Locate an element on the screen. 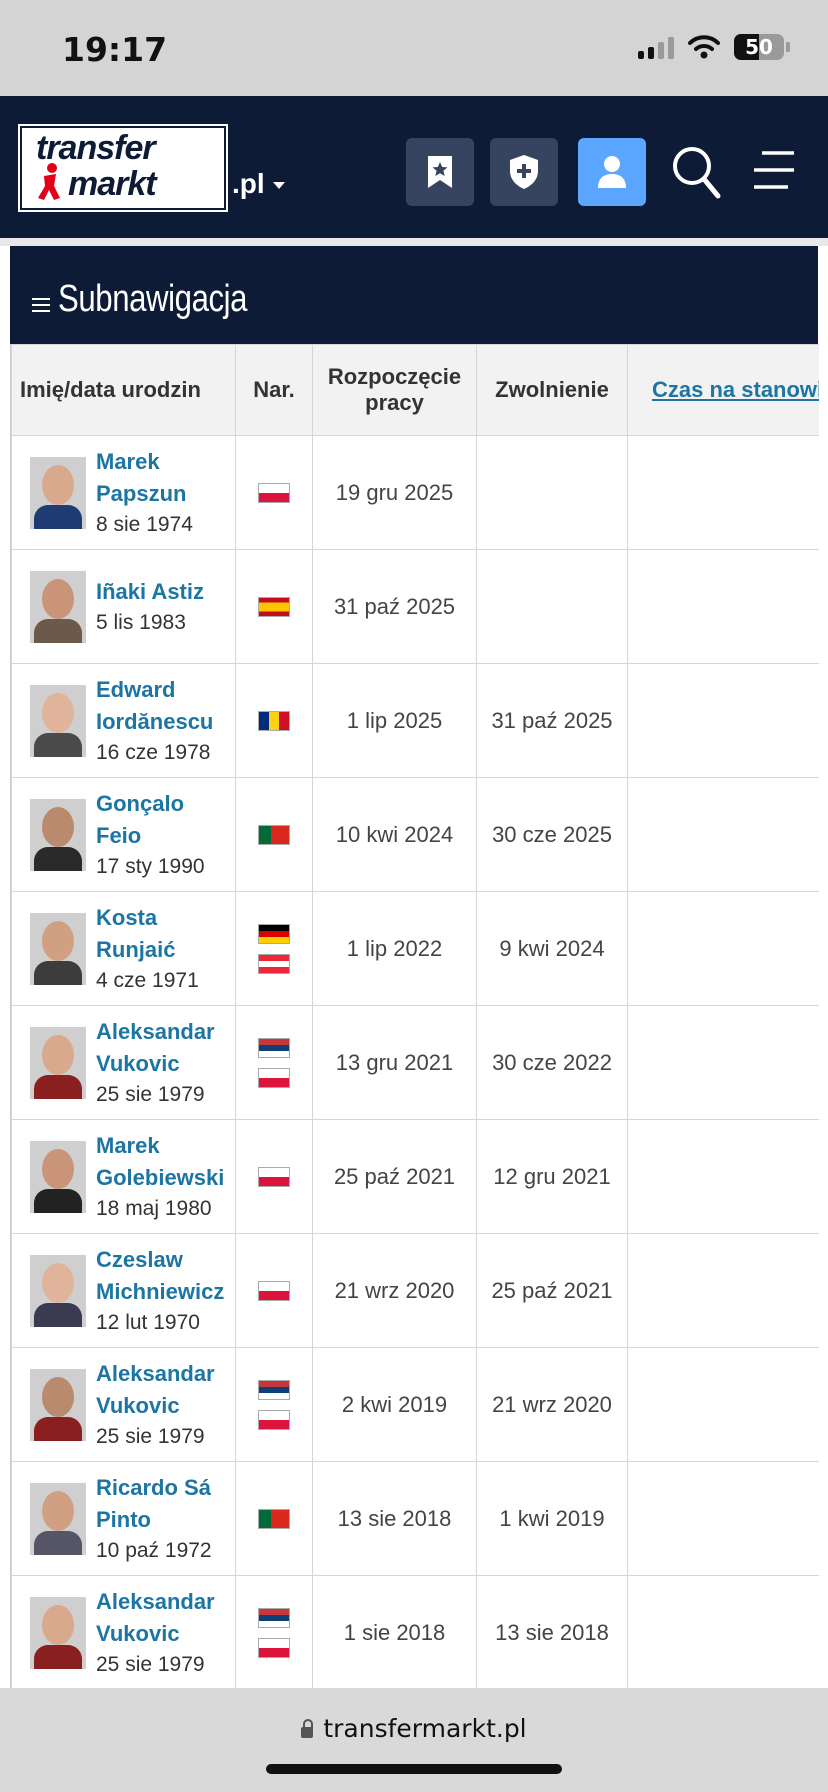 The image size is (828, 1792). transfermarkt-logo: transfer markt is located at coordinates (123, 168).